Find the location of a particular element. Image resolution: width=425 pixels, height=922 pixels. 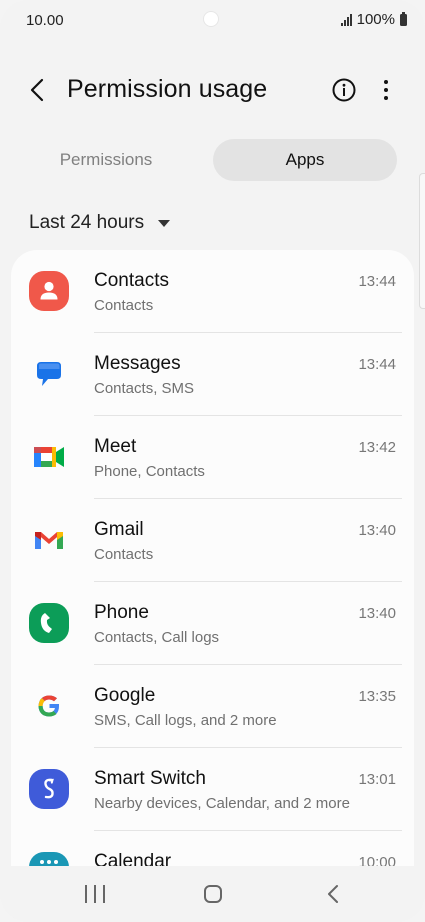

list-item-messages: Messages Contacts, SMS 13:44 is located at coordinates (212, 374).